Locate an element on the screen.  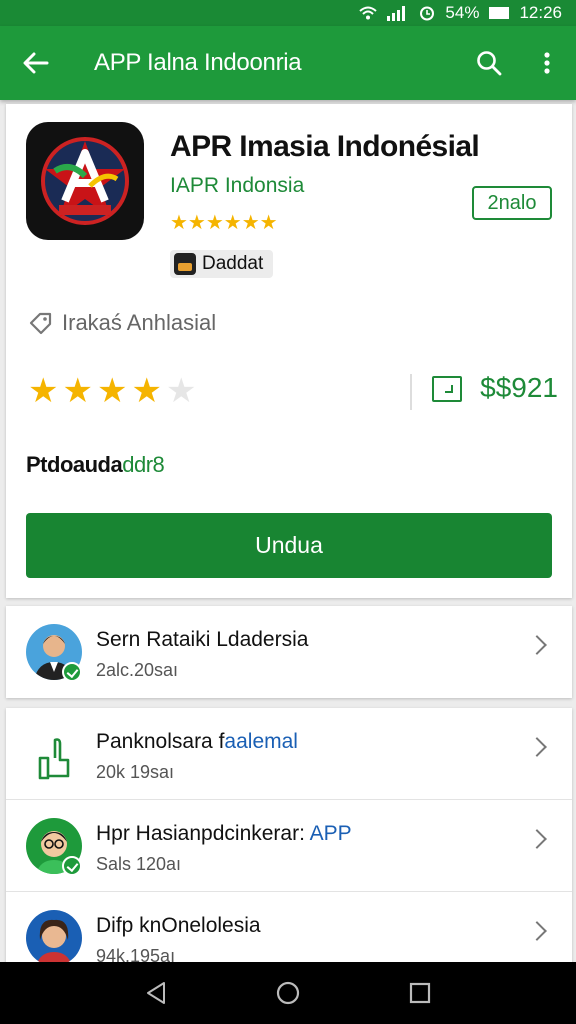
nav-recents-button is located at coordinates (420, 993).